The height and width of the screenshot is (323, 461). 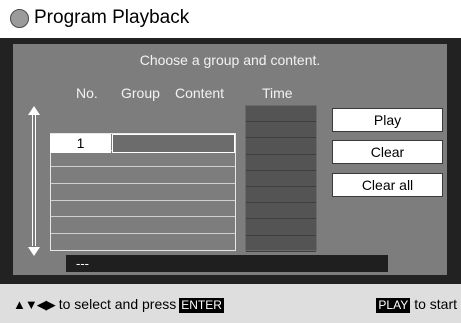 What do you see at coordinates (230, 19) in the screenshot?
I see `title-bar: Program Playback` at bounding box center [230, 19].